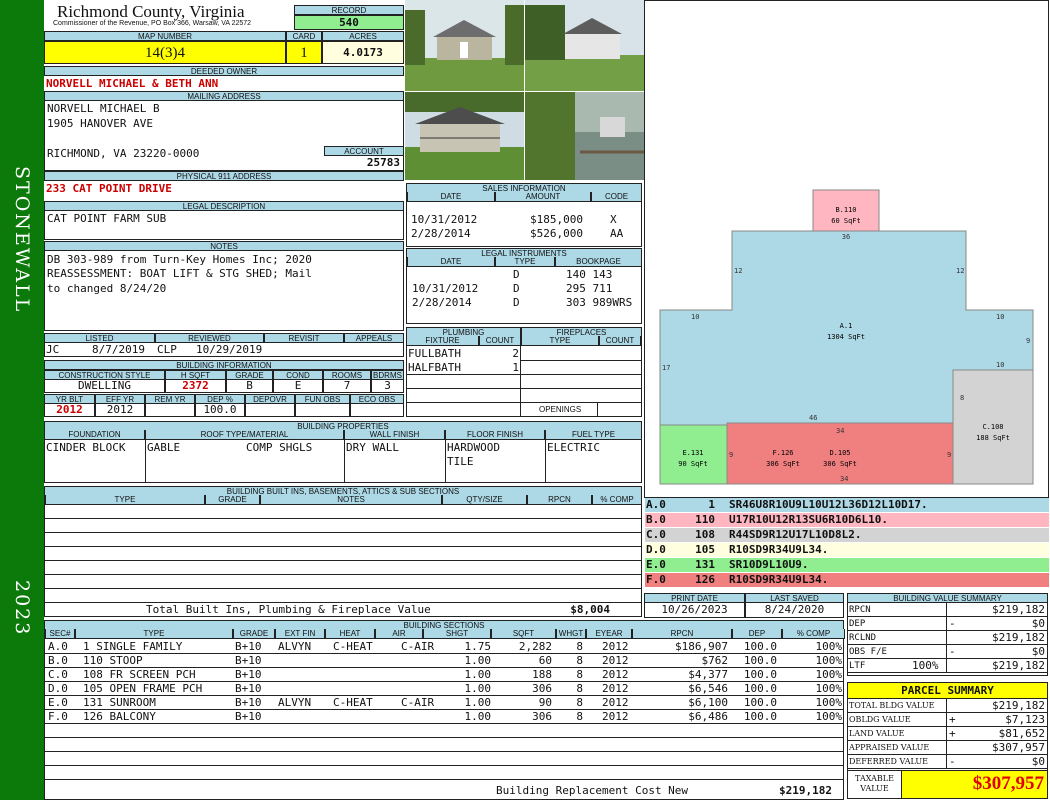 Image resolution: width=1050 pixels, height=800 pixels. What do you see at coordinates (573, 447) in the screenshot?
I see `fuel-type-value: ELECTRIC` at bounding box center [573, 447].